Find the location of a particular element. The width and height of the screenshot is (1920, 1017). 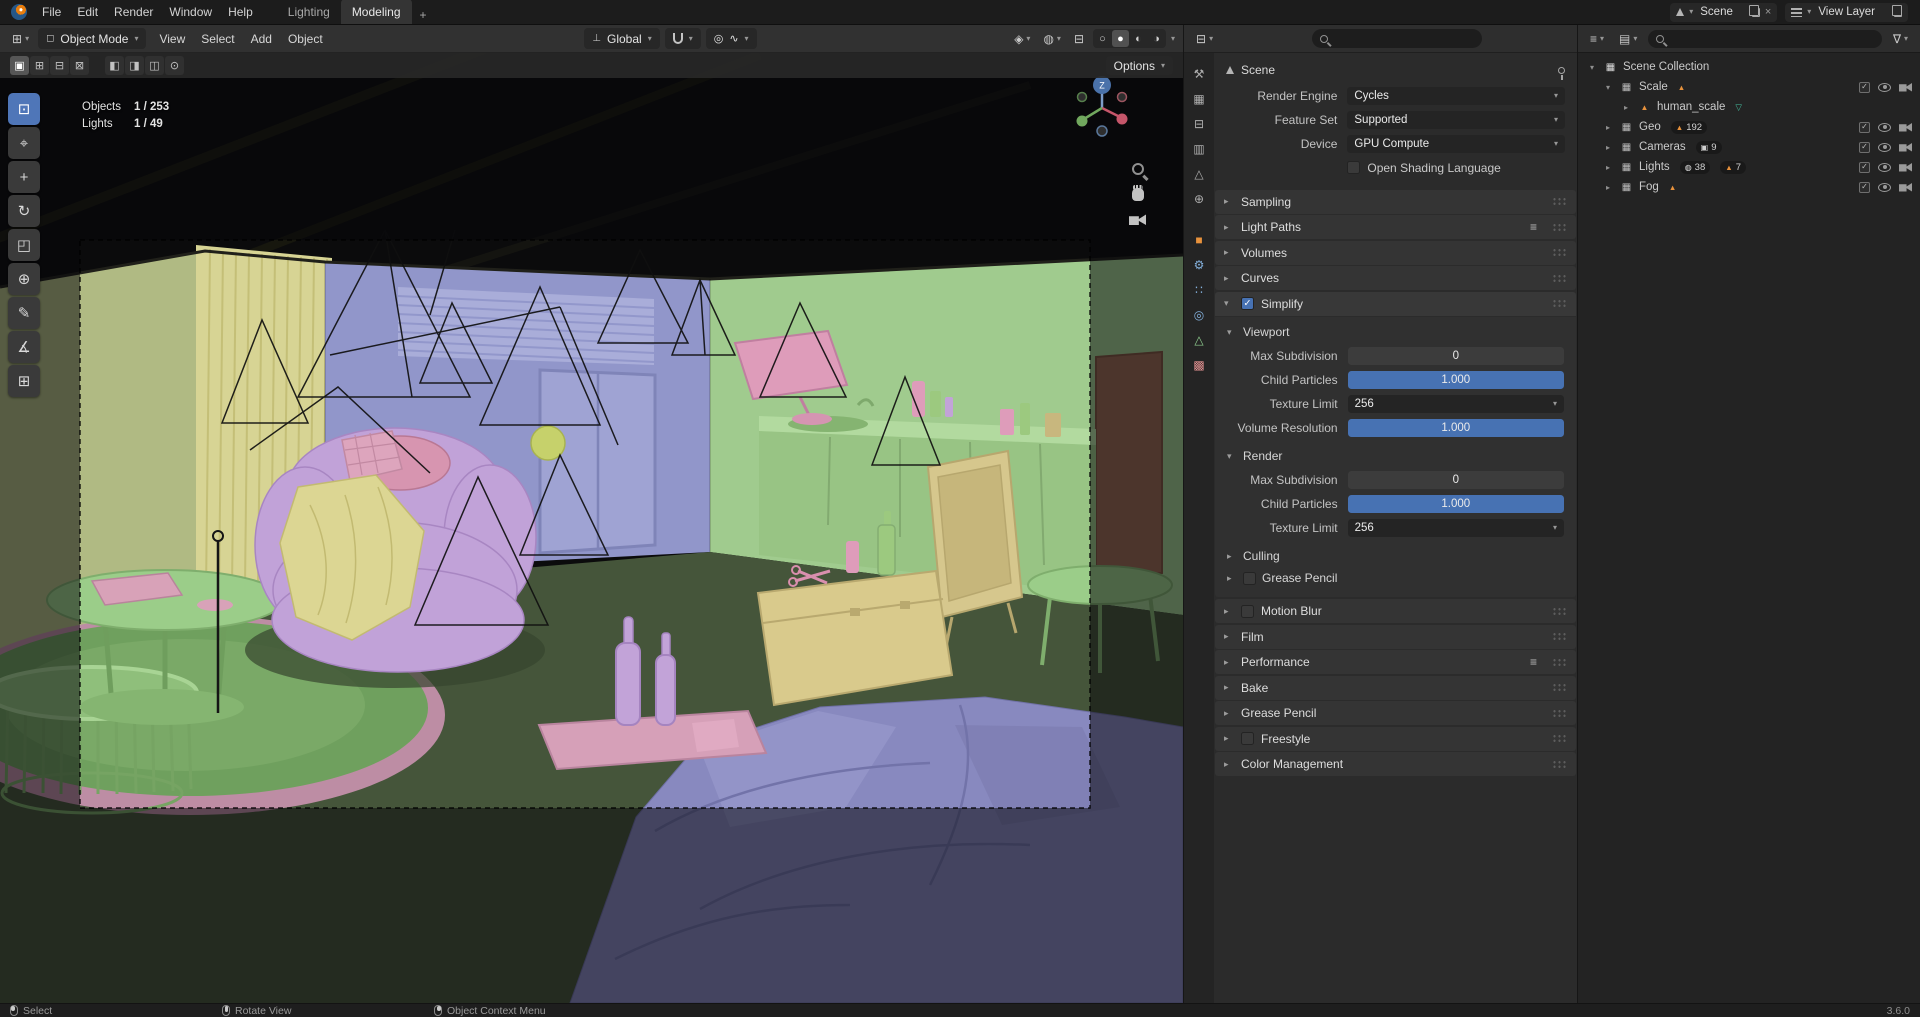

editor-type-button: ⊞ ▾ is located at coordinates (20, 39).